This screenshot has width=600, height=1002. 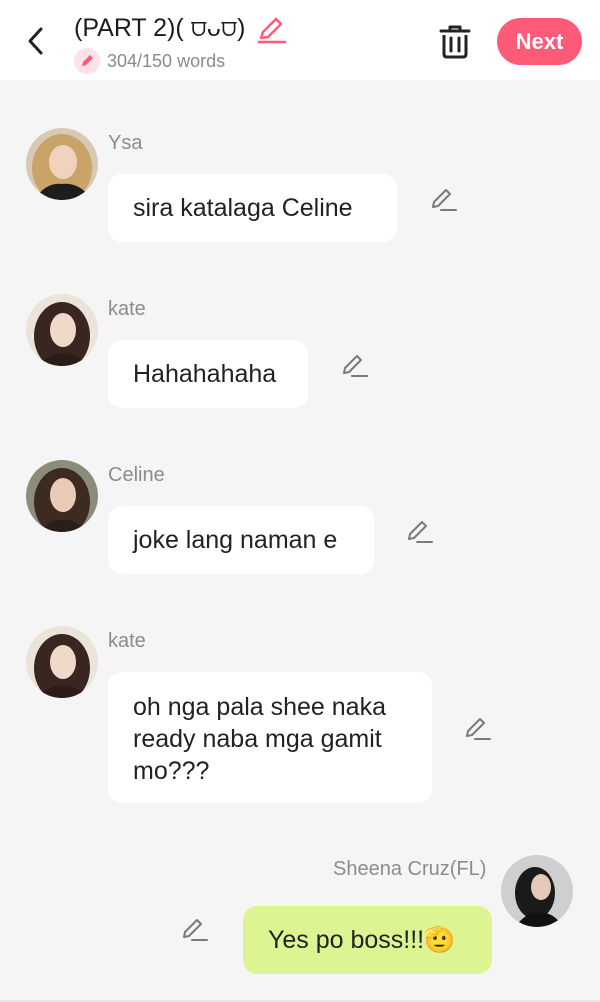 I want to click on back-icon, so click(x=37, y=41).